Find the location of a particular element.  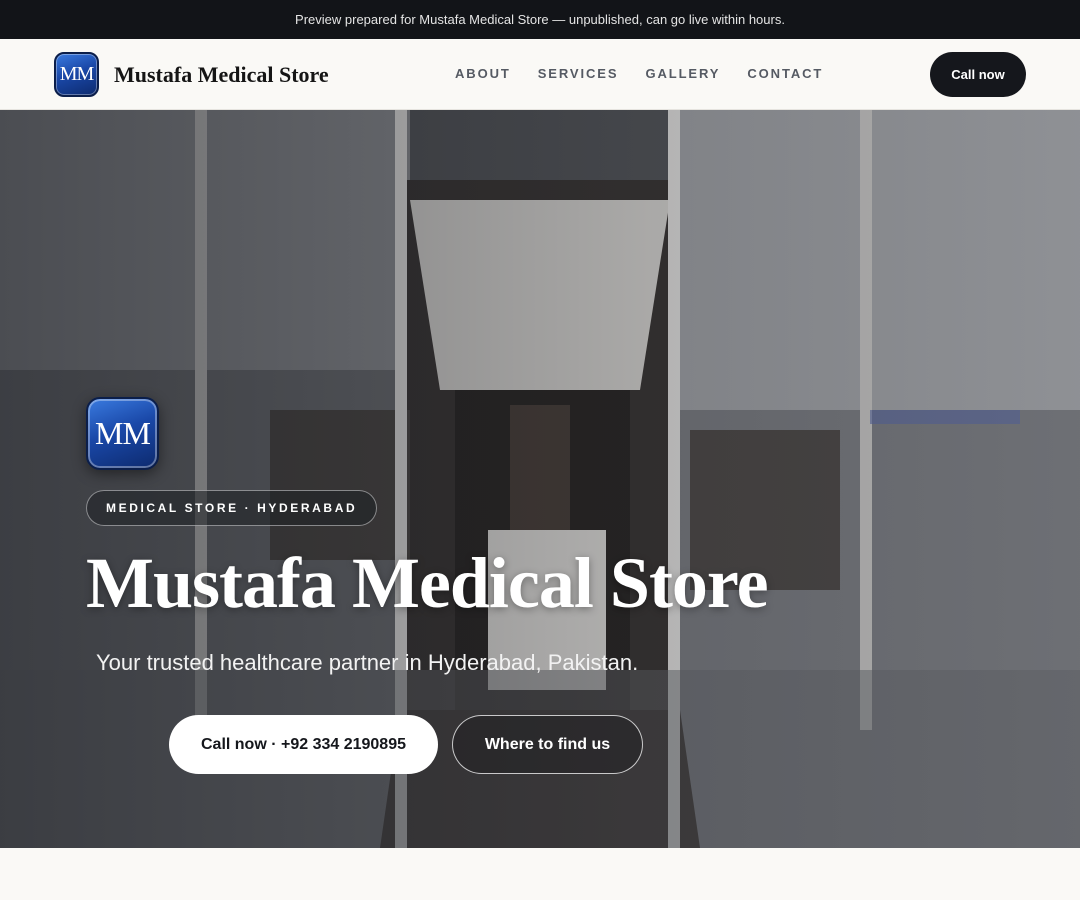

header-call-button: Call now is located at coordinates (978, 74).